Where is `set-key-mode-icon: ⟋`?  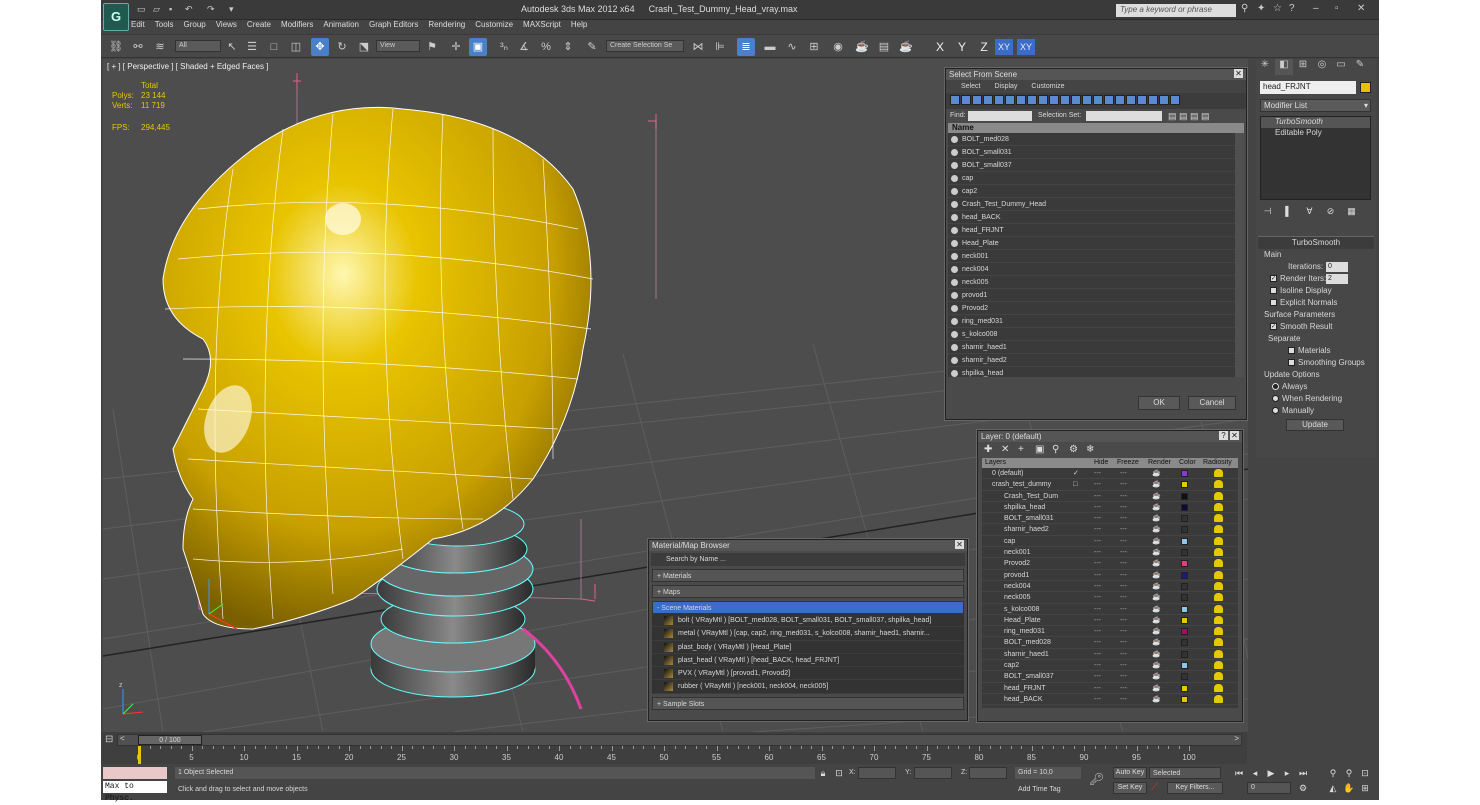 set-key-mode-icon: ⟋ is located at coordinates (1154, 787).